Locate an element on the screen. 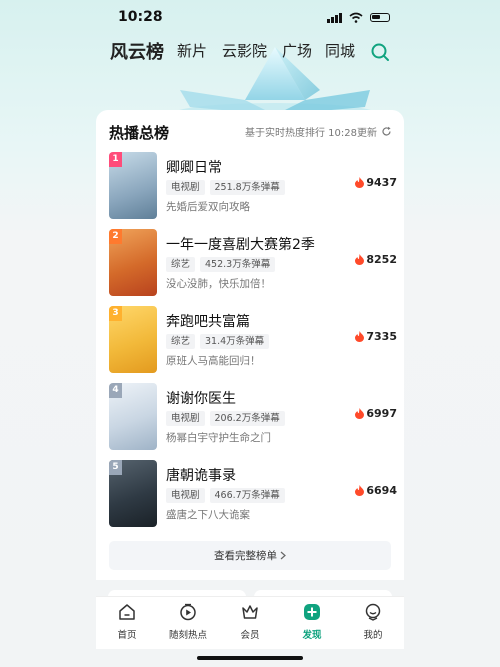  wifi-icon is located at coordinates (356, 17).